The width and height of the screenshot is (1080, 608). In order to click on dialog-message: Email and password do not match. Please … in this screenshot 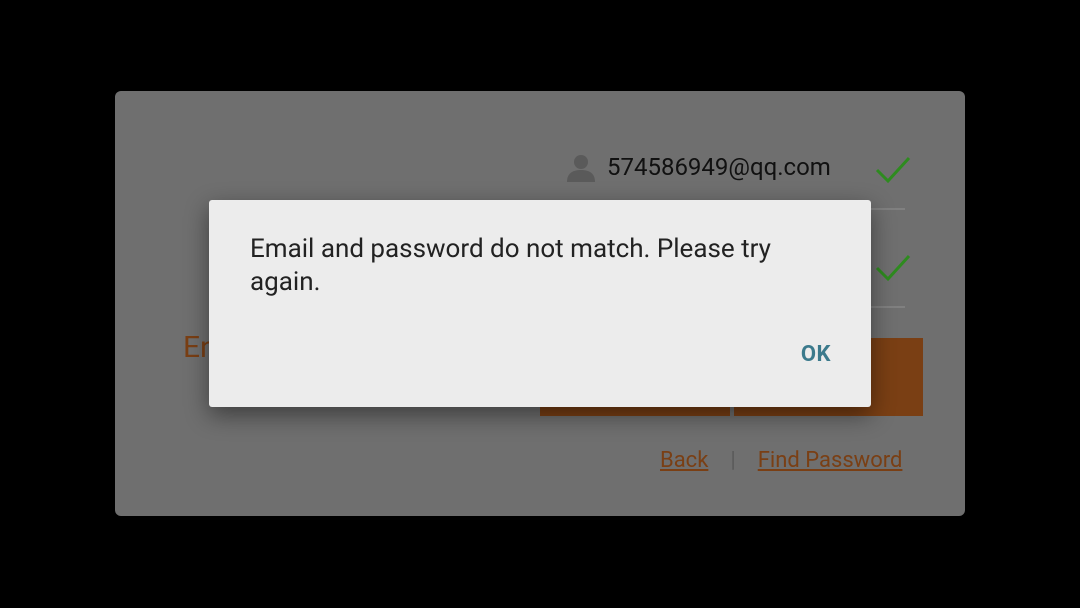, I will do `click(510, 265)`.